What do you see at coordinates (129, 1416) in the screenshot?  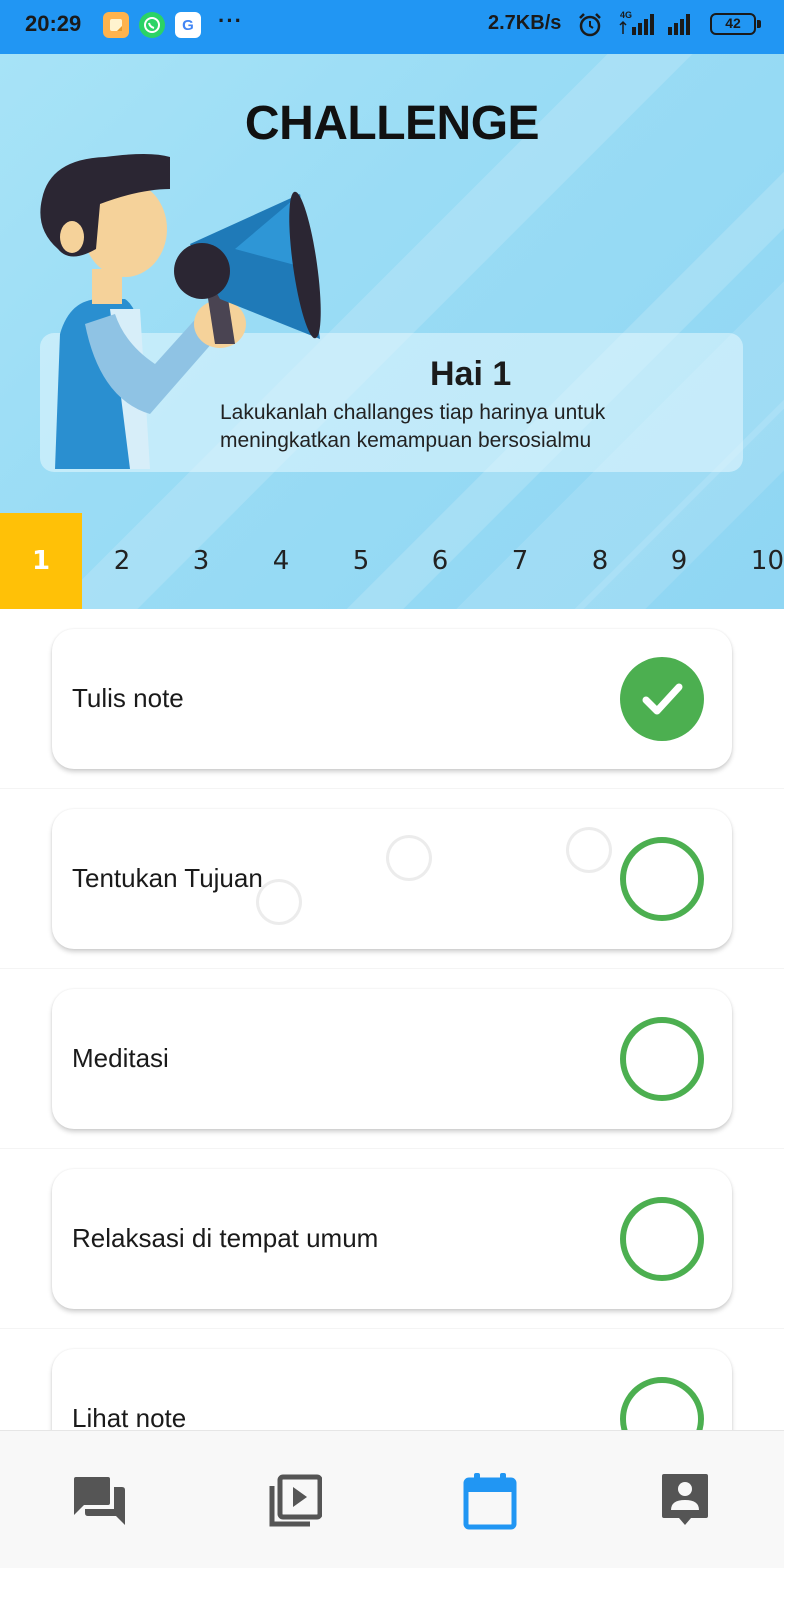 I see `challenge-label: Lihat note` at bounding box center [129, 1416].